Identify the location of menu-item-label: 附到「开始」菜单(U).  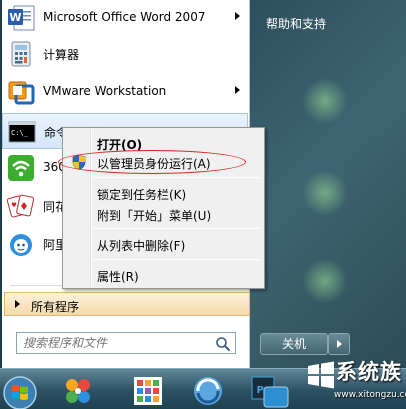
(154, 216).